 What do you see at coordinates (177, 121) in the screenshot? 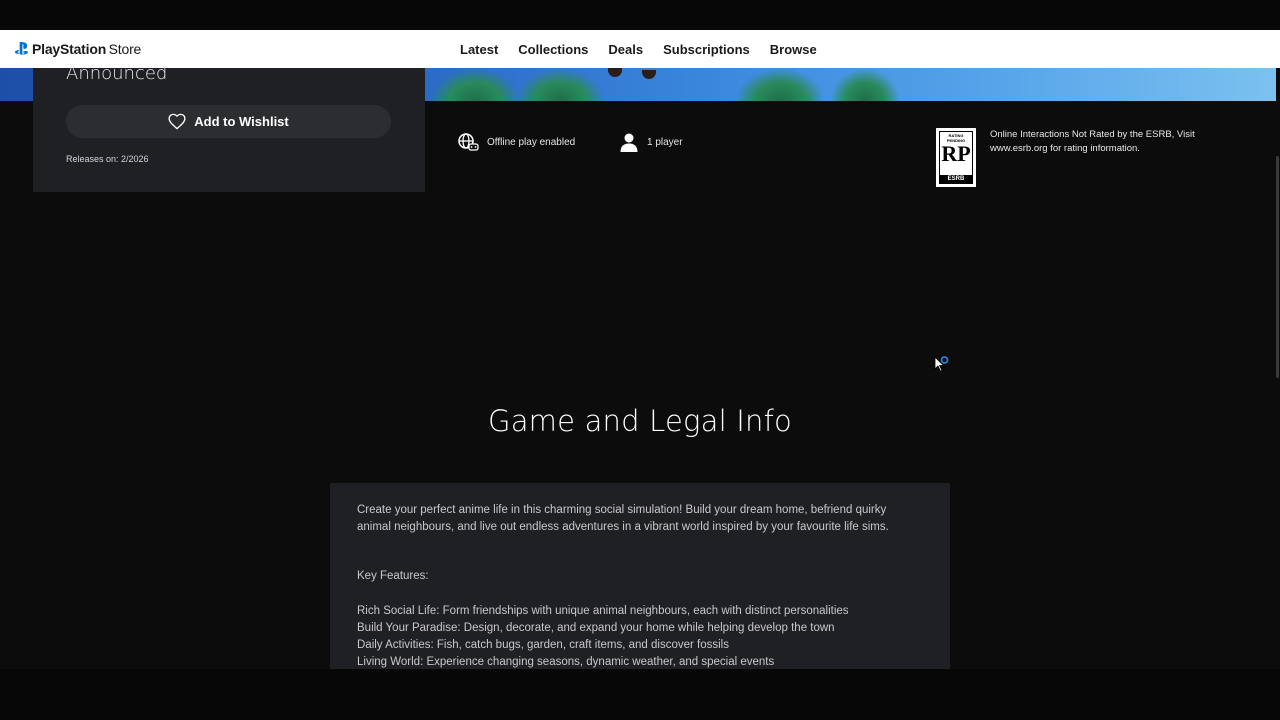
I see `heart-icon` at bounding box center [177, 121].